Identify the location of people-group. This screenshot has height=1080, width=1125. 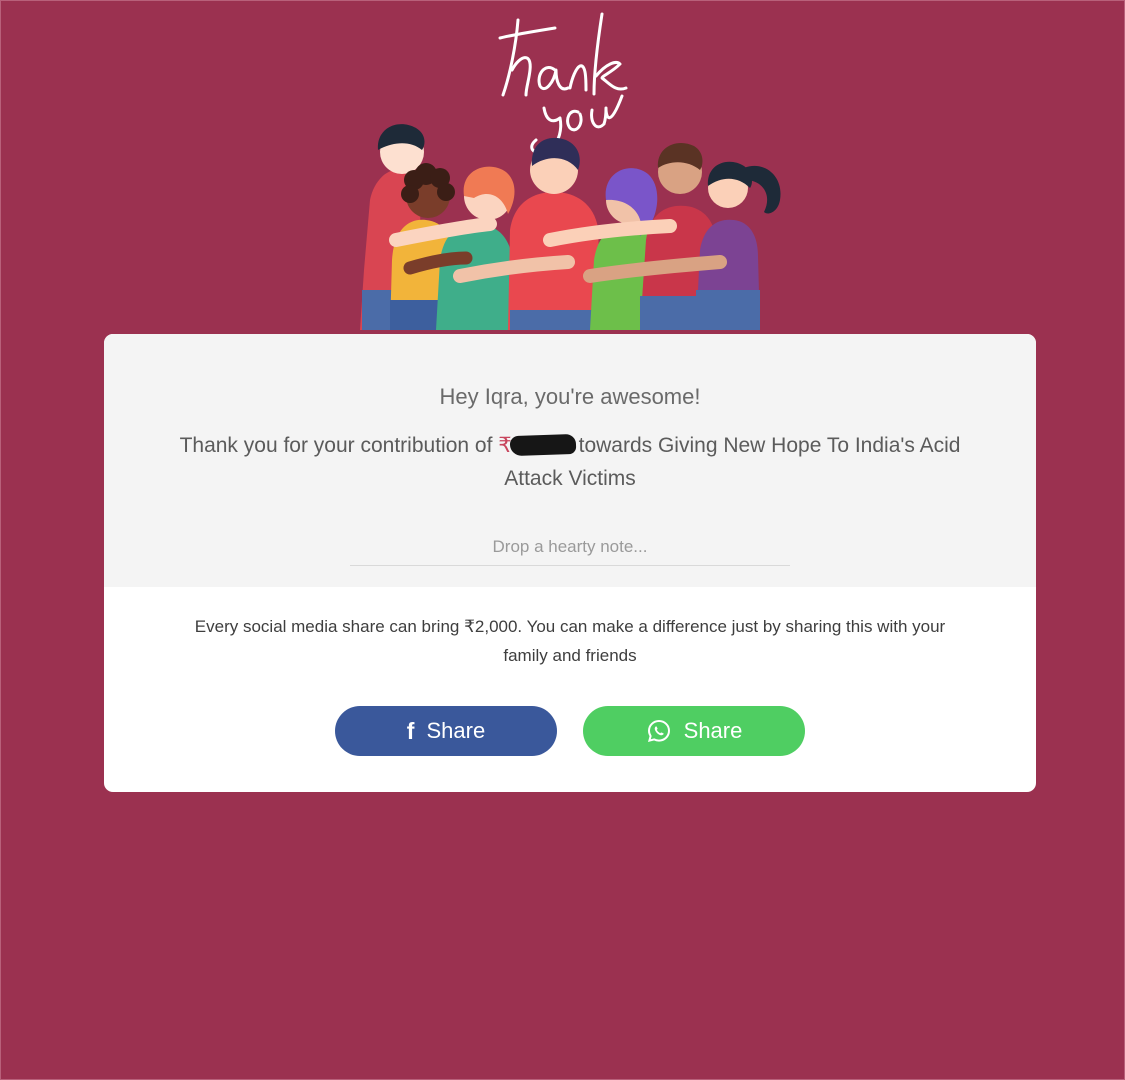
(570, 227).